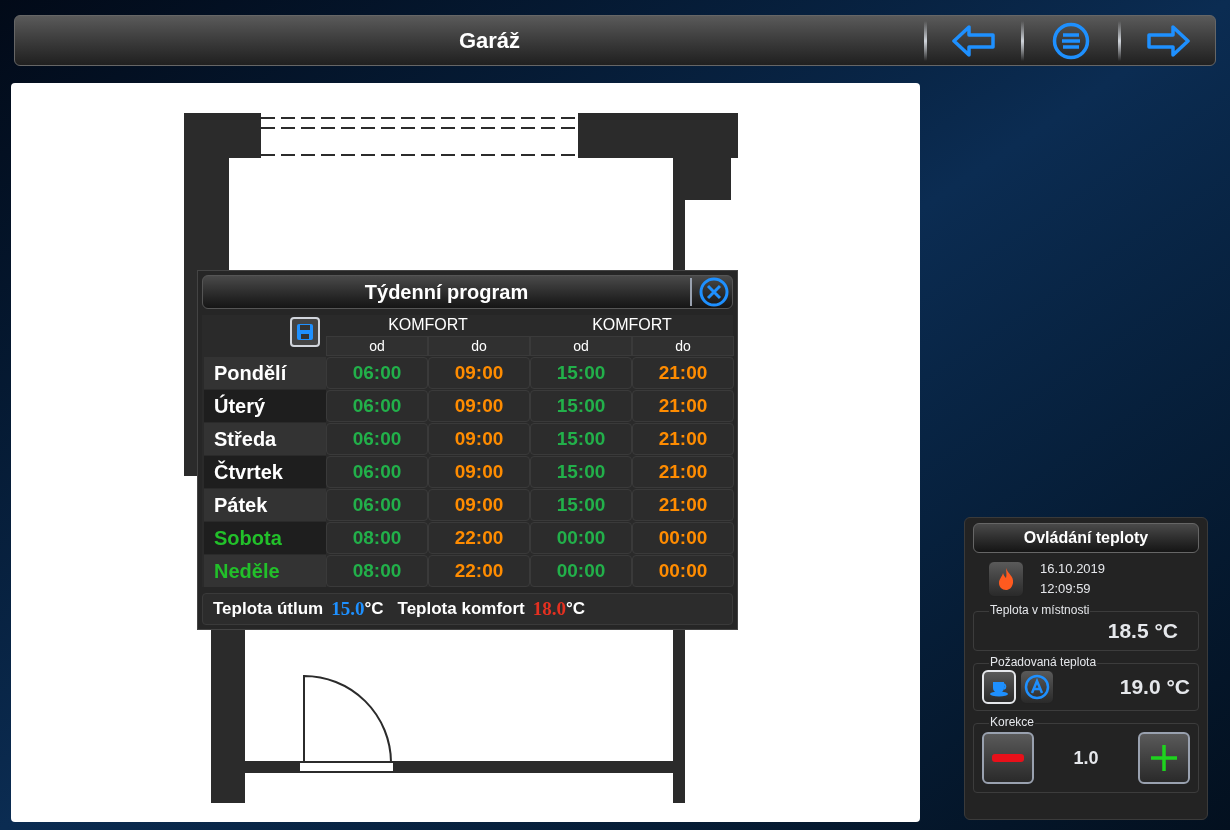 The height and width of the screenshot is (830, 1230). I want to click on time-text: 12:09:59, so click(1066, 589).